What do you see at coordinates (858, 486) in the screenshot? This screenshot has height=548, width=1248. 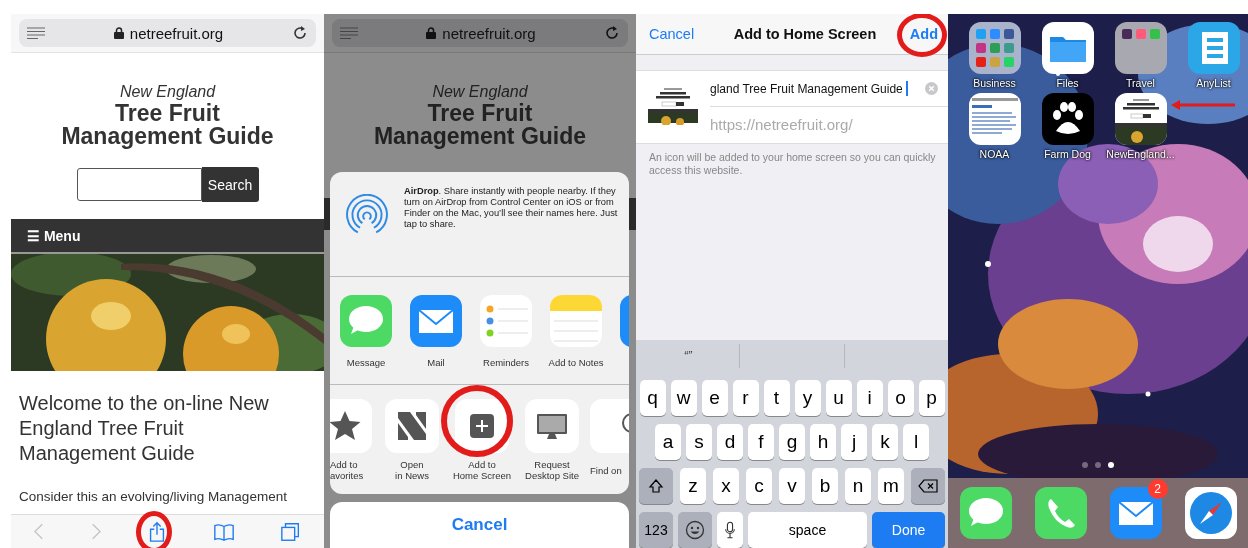 I see `key: n` at bounding box center [858, 486].